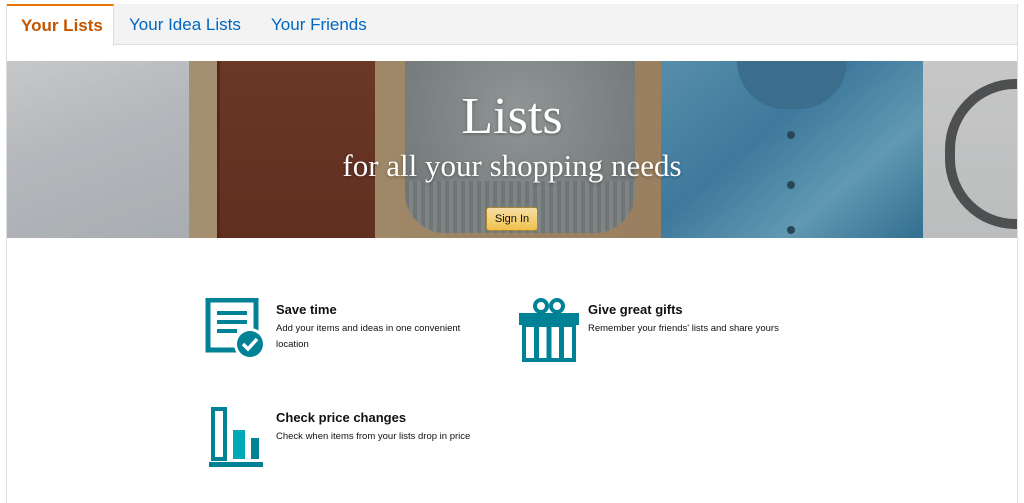  Describe the element at coordinates (512, 165) in the screenshot. I see `hero-subtitle: for all your shopping needs` at that location.